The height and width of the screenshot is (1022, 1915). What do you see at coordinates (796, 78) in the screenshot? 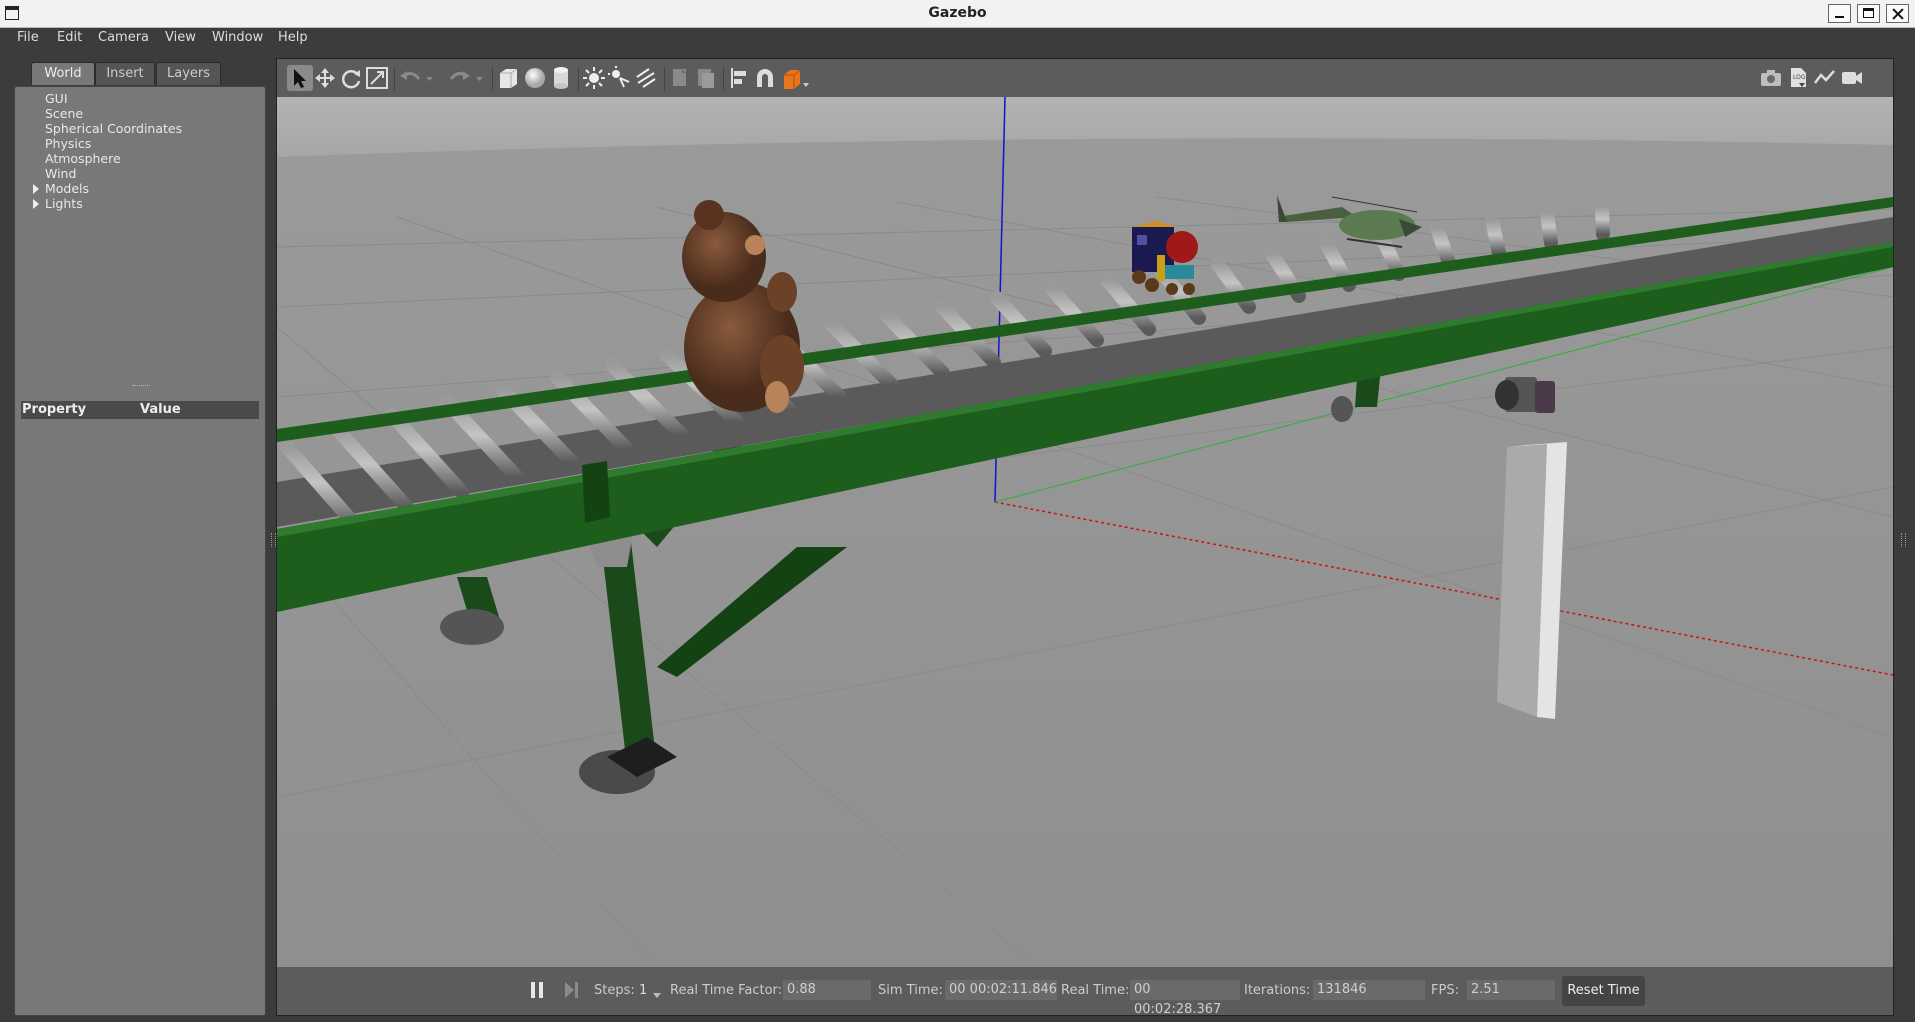
I see `view-angle-icon` at bounding box center [796, 78].